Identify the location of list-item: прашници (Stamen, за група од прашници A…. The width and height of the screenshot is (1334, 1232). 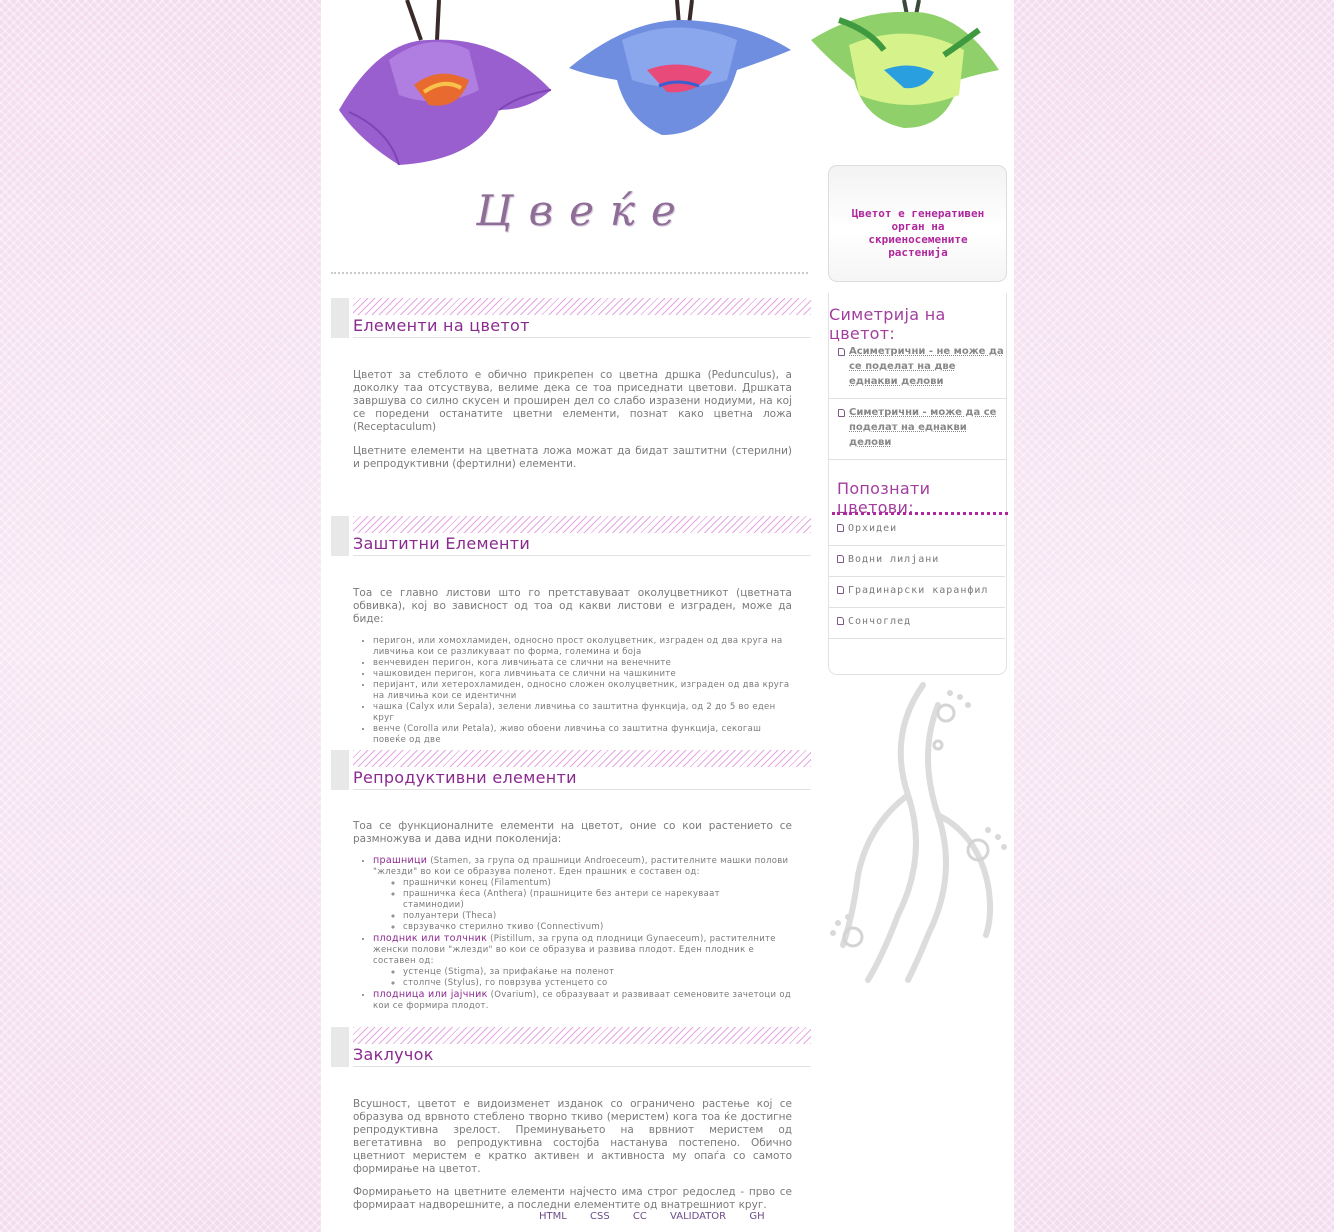
(592, 894).